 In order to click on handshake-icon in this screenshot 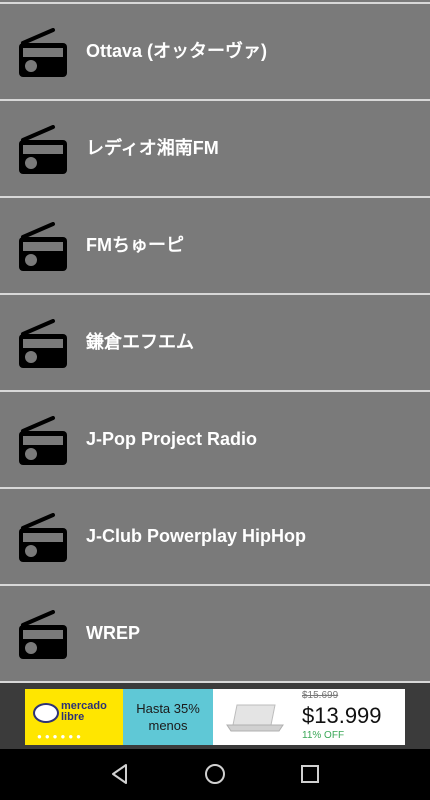, I will do `click(46, 713)`.